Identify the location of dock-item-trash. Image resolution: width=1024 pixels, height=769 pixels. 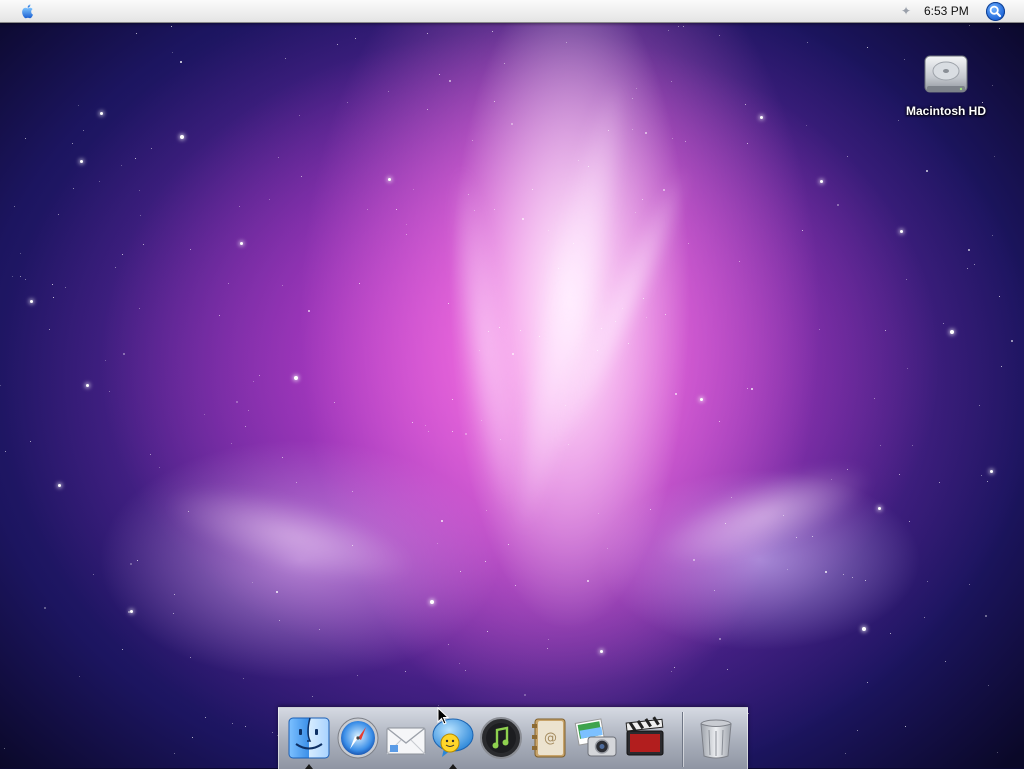
(716, 738).